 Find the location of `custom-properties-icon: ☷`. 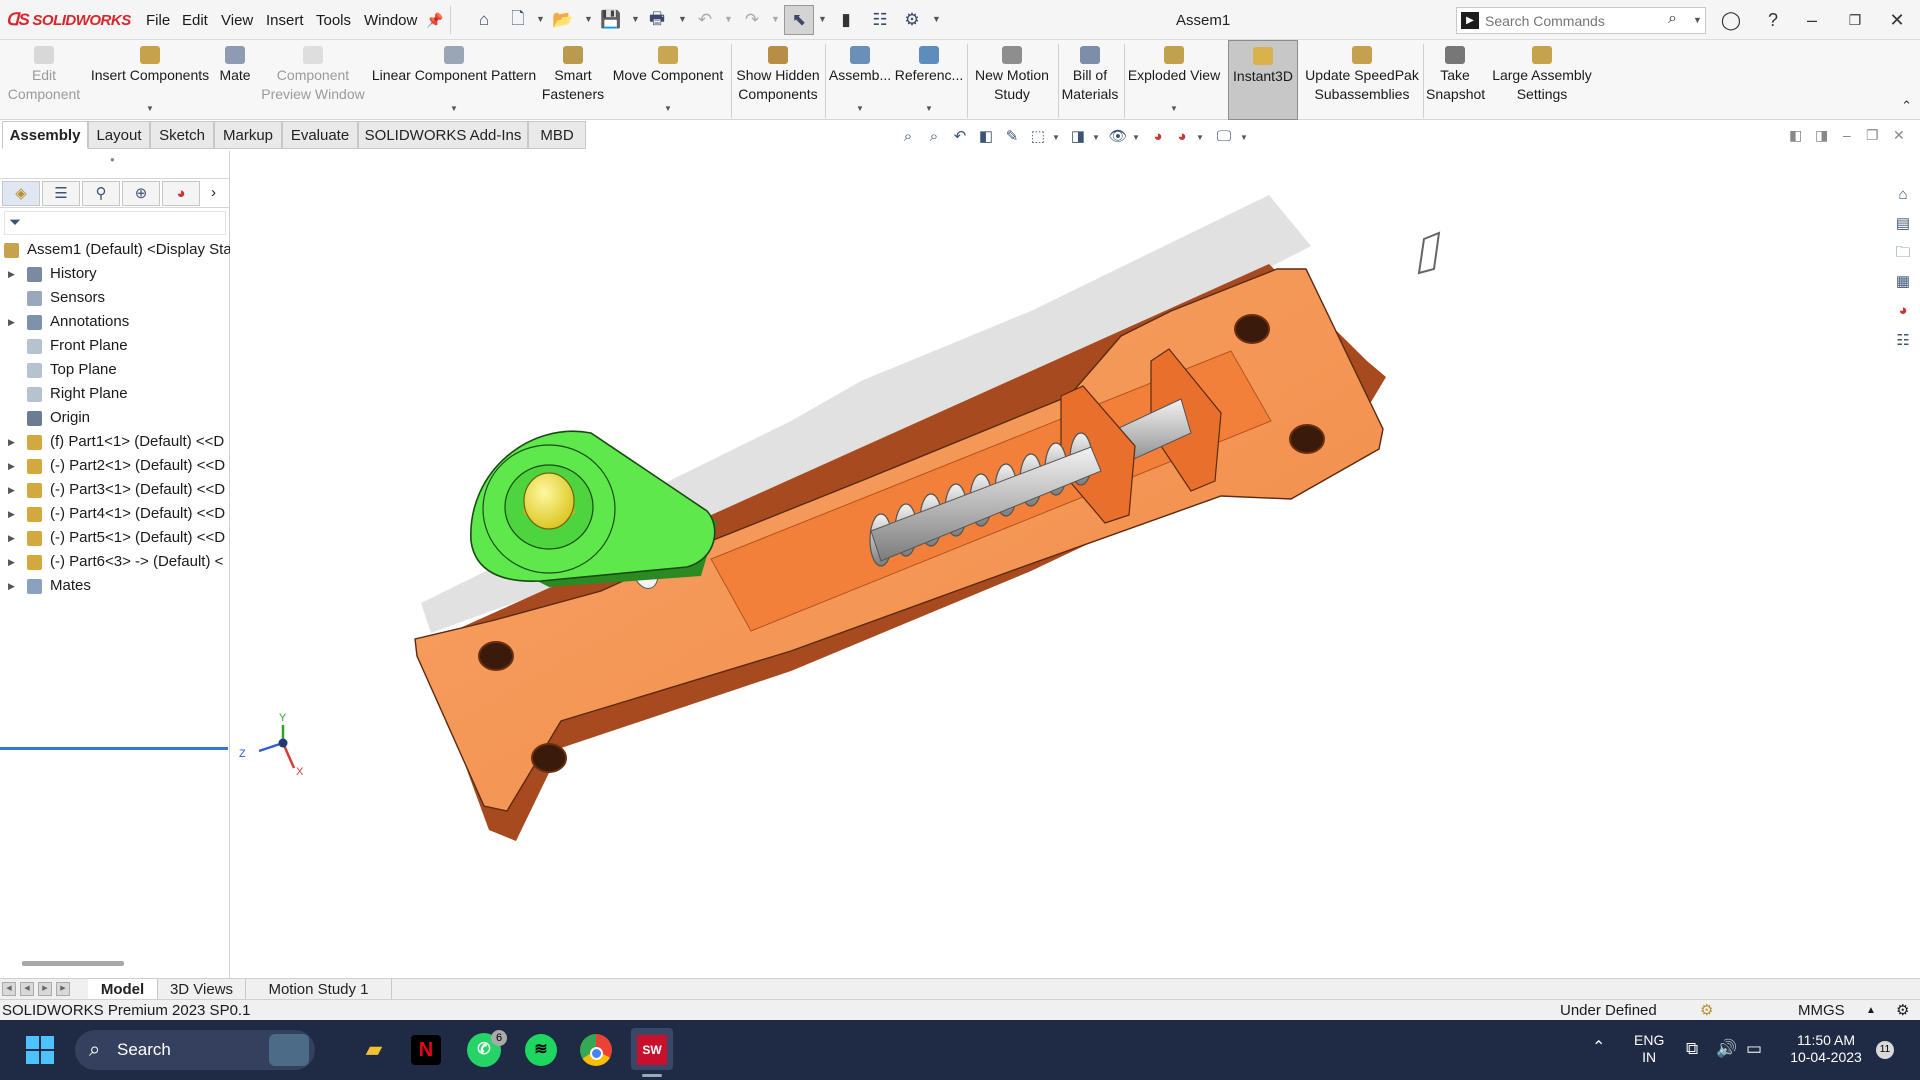

custom-properties-icon: ☷ is located at coordinates (1903, 340).